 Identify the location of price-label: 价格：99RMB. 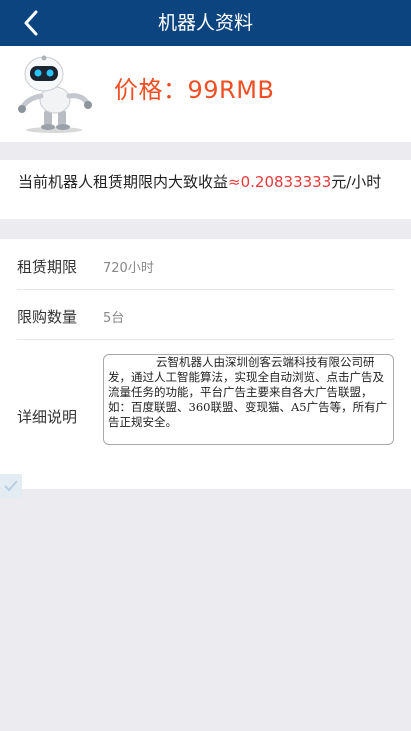
(194, 90).